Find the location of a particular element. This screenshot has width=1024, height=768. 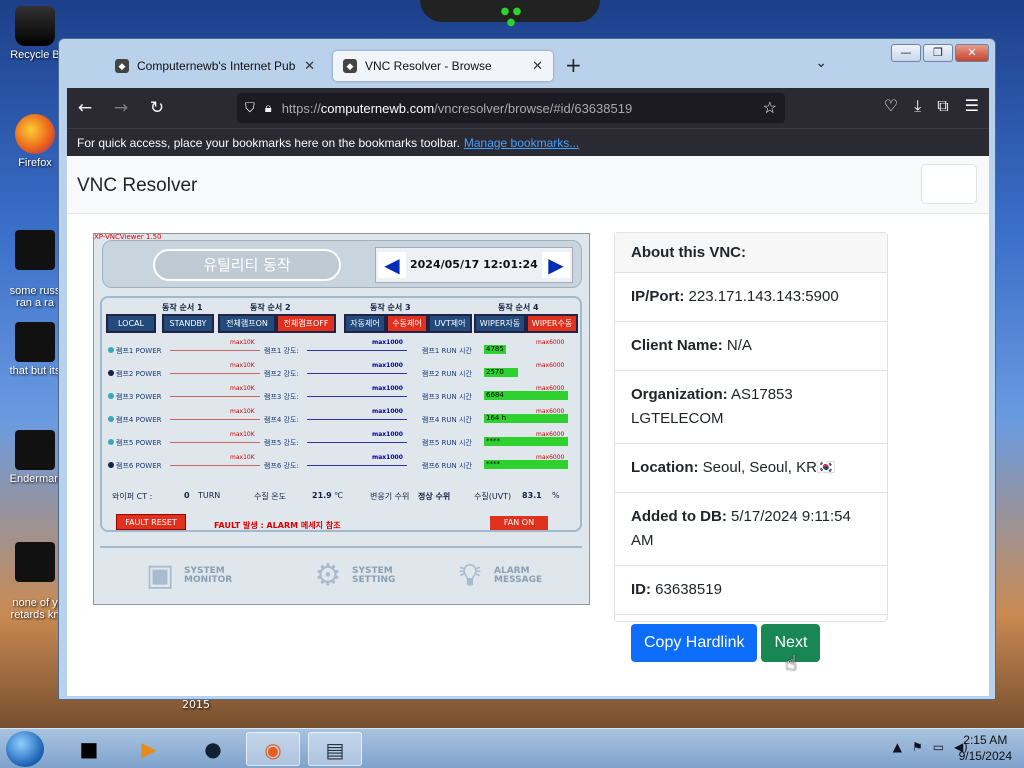

extensions-icon: ⧉ is located at coordinates (942, 106).